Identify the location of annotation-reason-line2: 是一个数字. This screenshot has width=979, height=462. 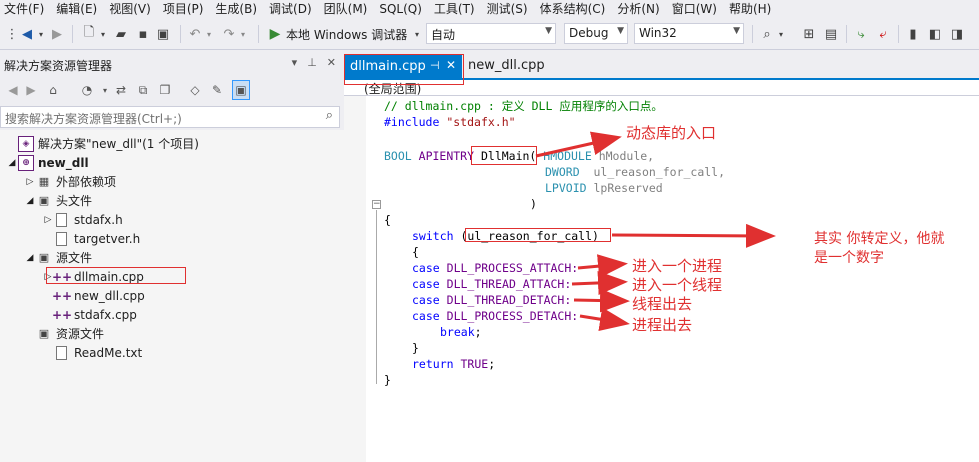
(849, 258).